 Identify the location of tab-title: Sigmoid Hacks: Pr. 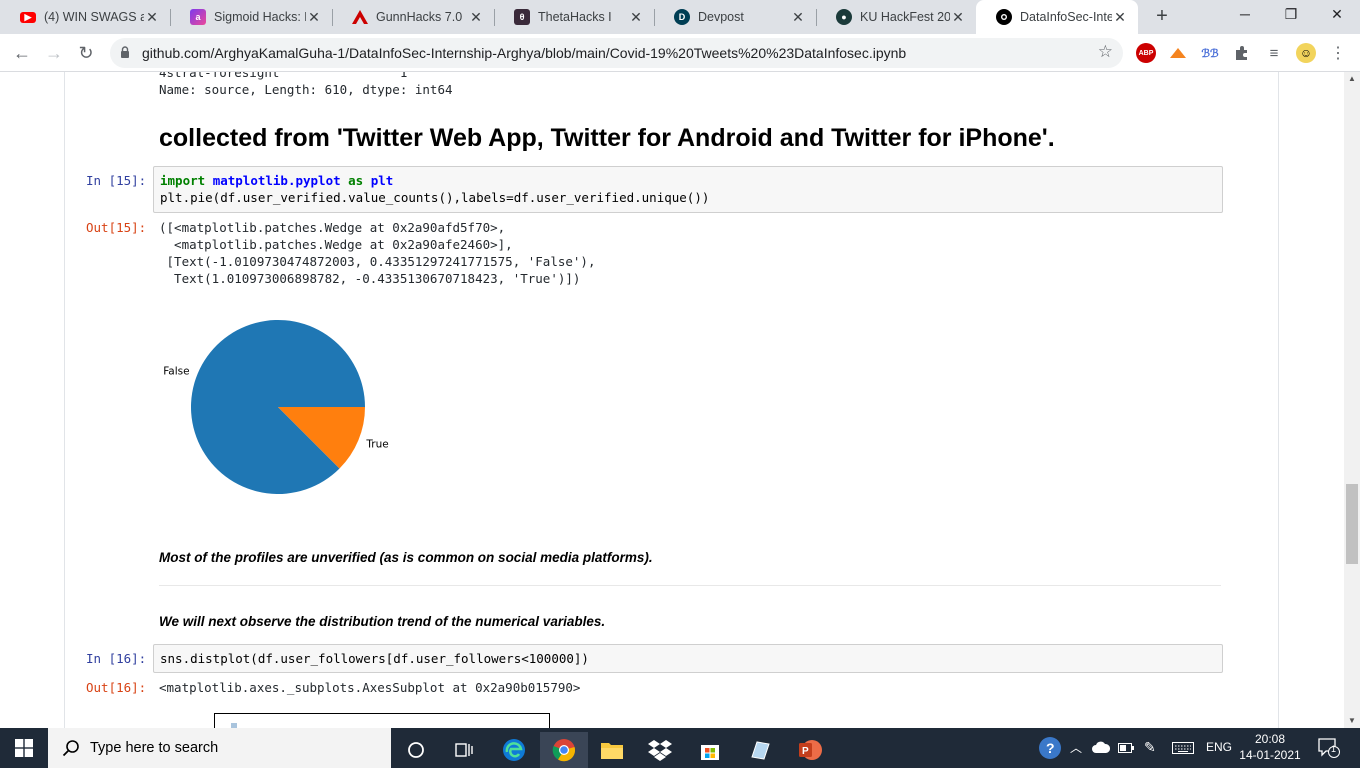
(260, 17).